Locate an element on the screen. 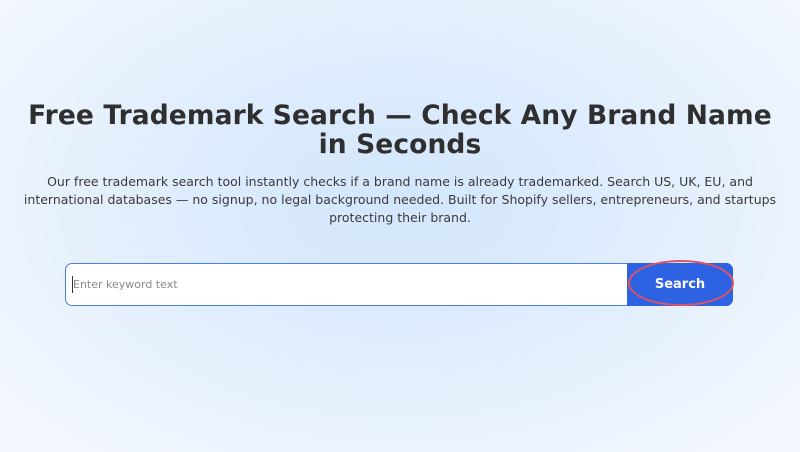  trademark-search-form: Search is located at coordinates (399, 283).